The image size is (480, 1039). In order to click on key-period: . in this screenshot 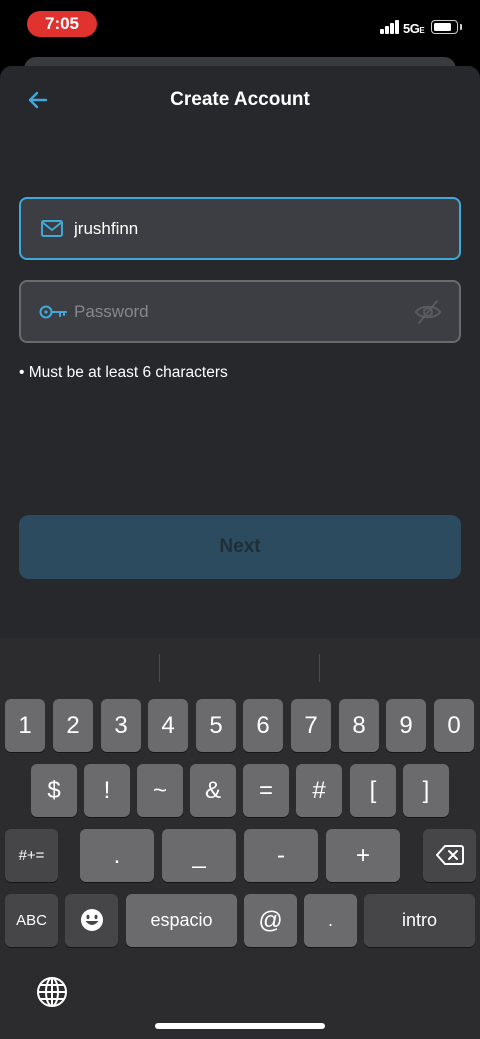, I will do `click(117, 855)`.